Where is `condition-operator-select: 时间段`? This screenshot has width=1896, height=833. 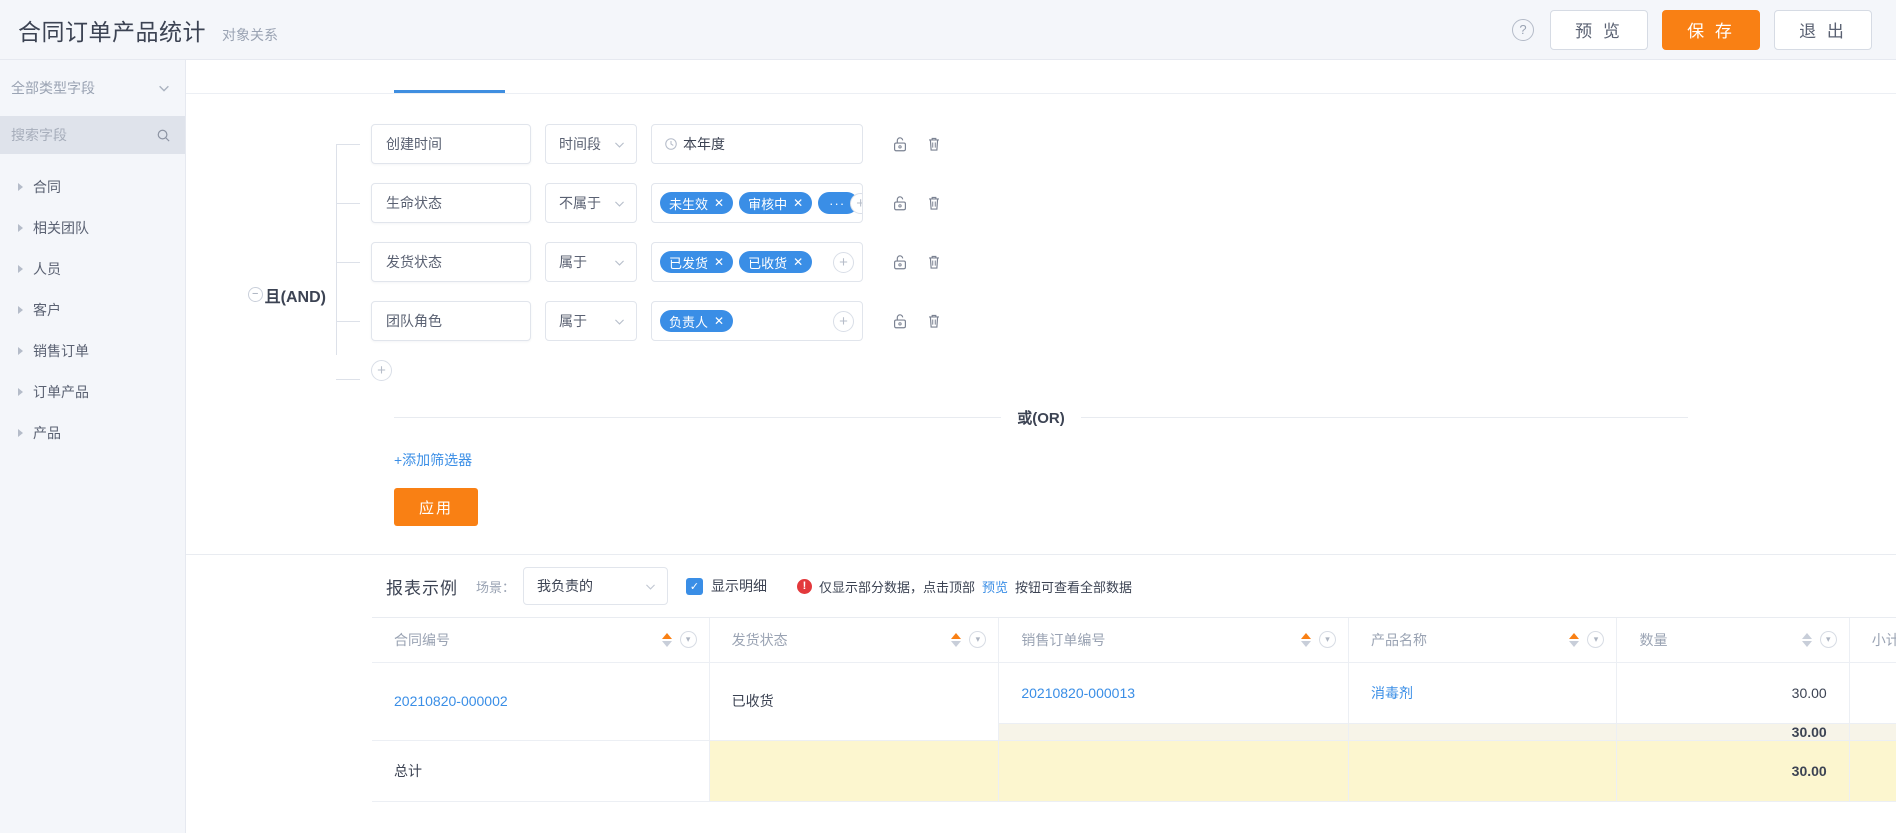 condition-operator-select: 时间段 is located at coordinates (591, 144).